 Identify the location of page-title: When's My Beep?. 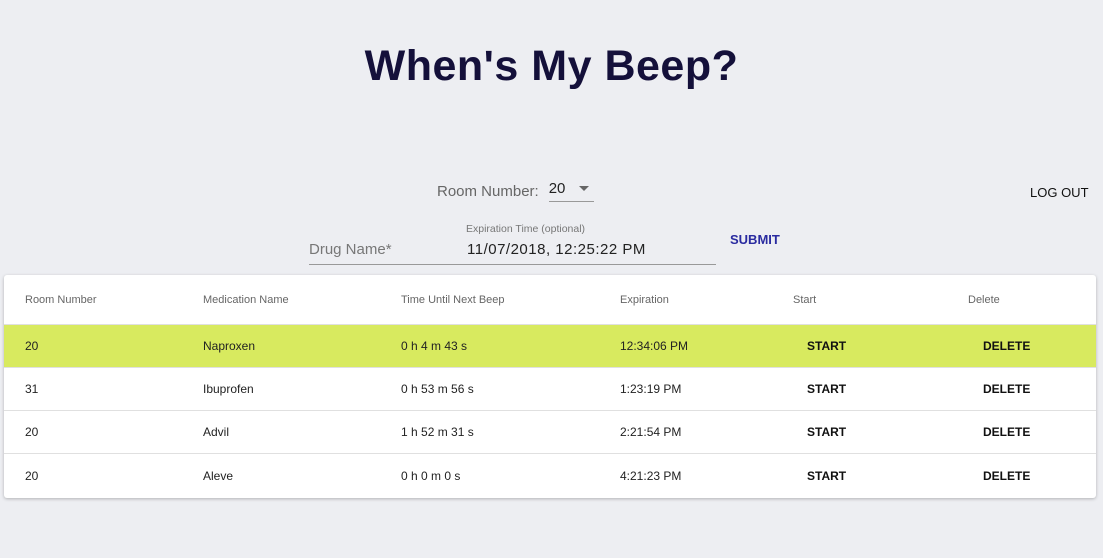
(551, 66).